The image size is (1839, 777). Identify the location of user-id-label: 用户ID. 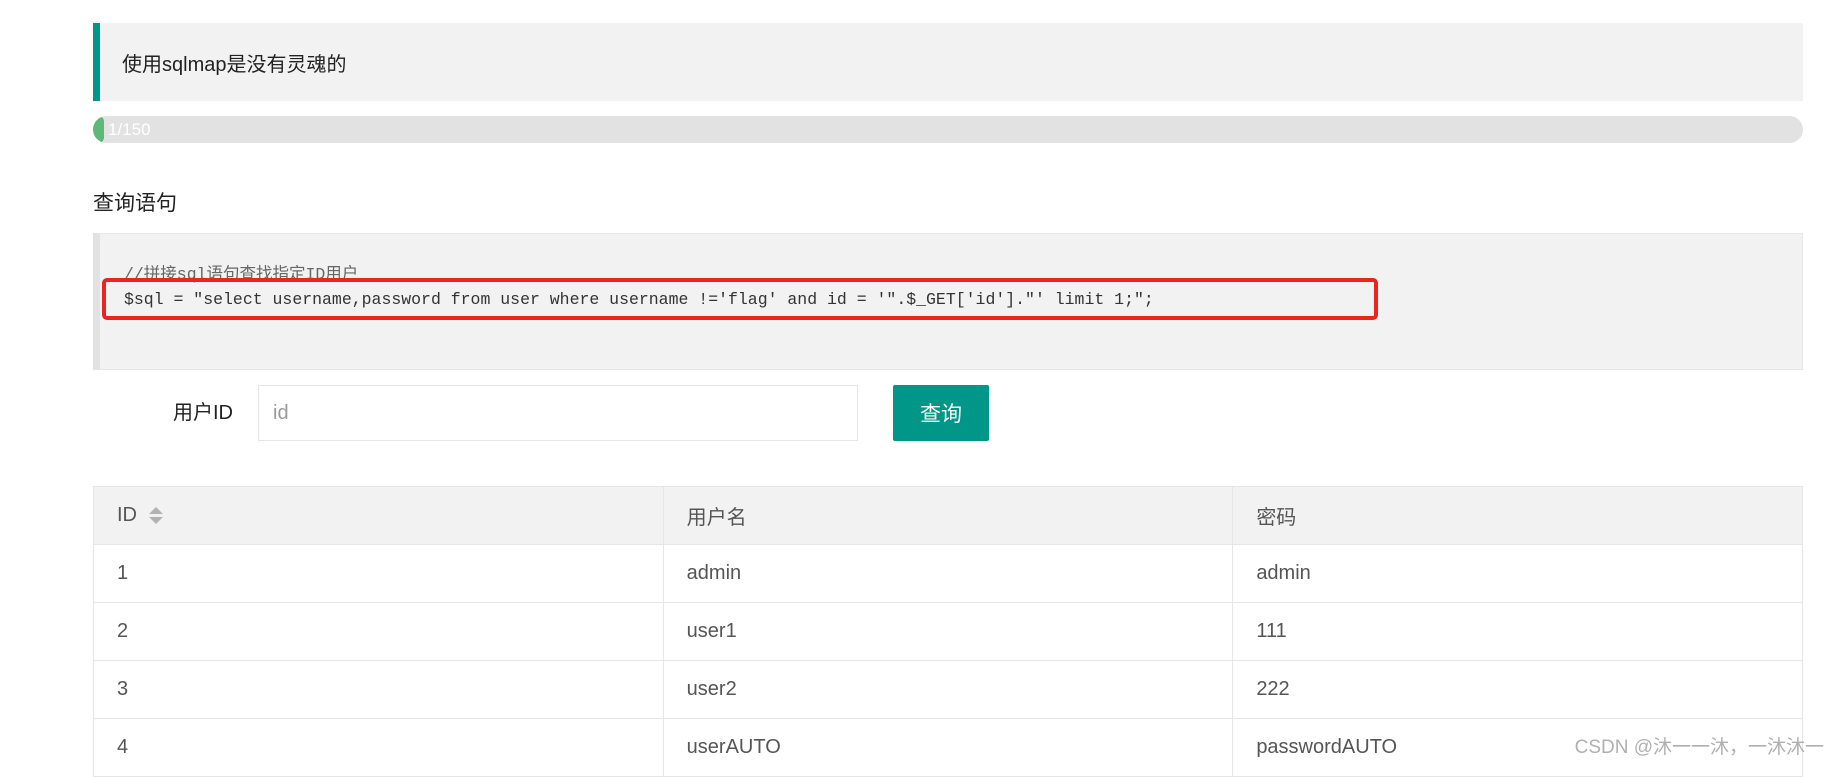
(203, 413).